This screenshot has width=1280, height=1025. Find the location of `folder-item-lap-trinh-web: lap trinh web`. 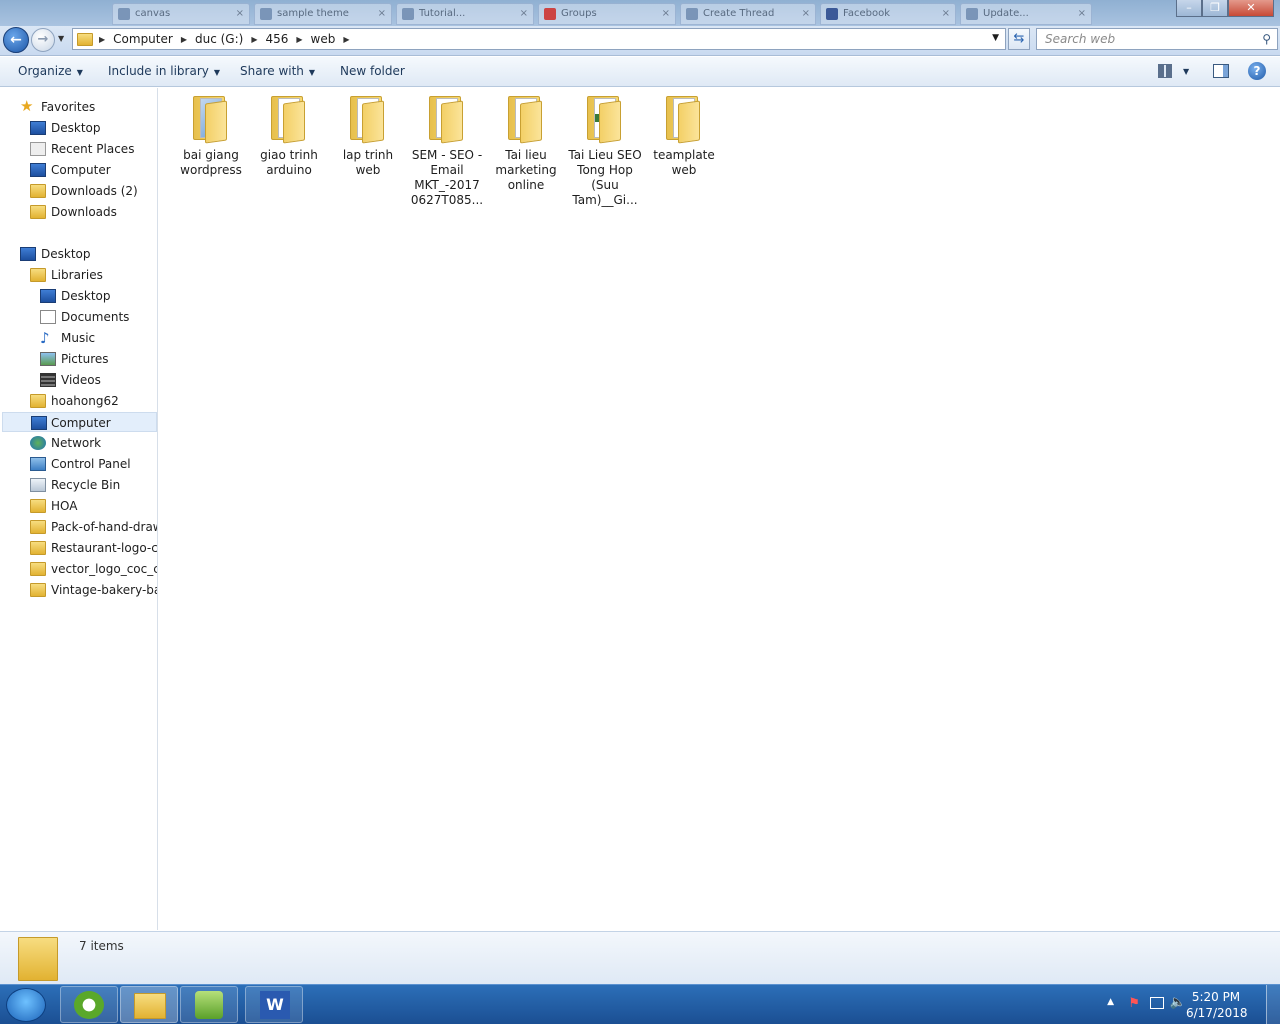

folder-item-lap-trinh-web: lap trinh web is located at coordinates (368, 136).